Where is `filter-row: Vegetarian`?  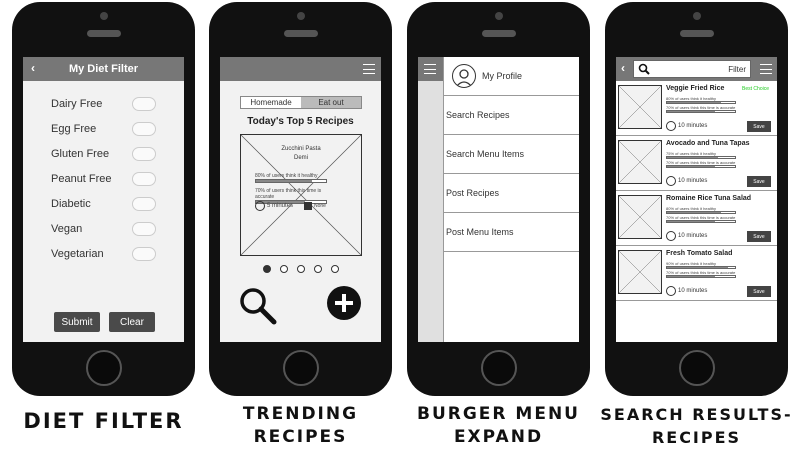 filter-row: Vegetarian is located at coordinates (103, 253).